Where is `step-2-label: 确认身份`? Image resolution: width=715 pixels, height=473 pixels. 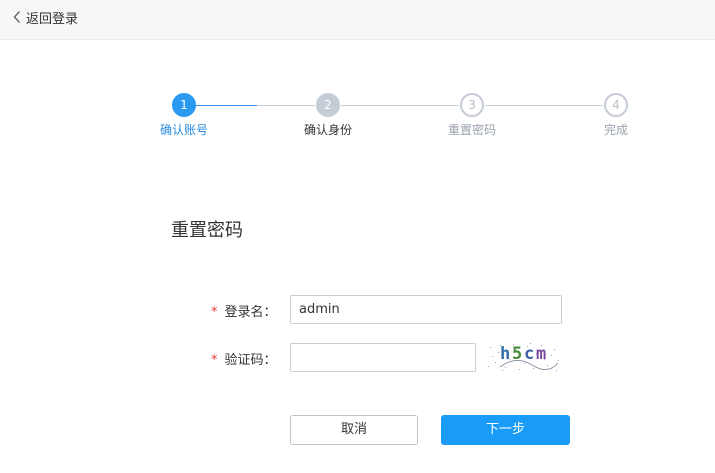 step-2-label: 确认身份 is located at coordinates (327, 130).